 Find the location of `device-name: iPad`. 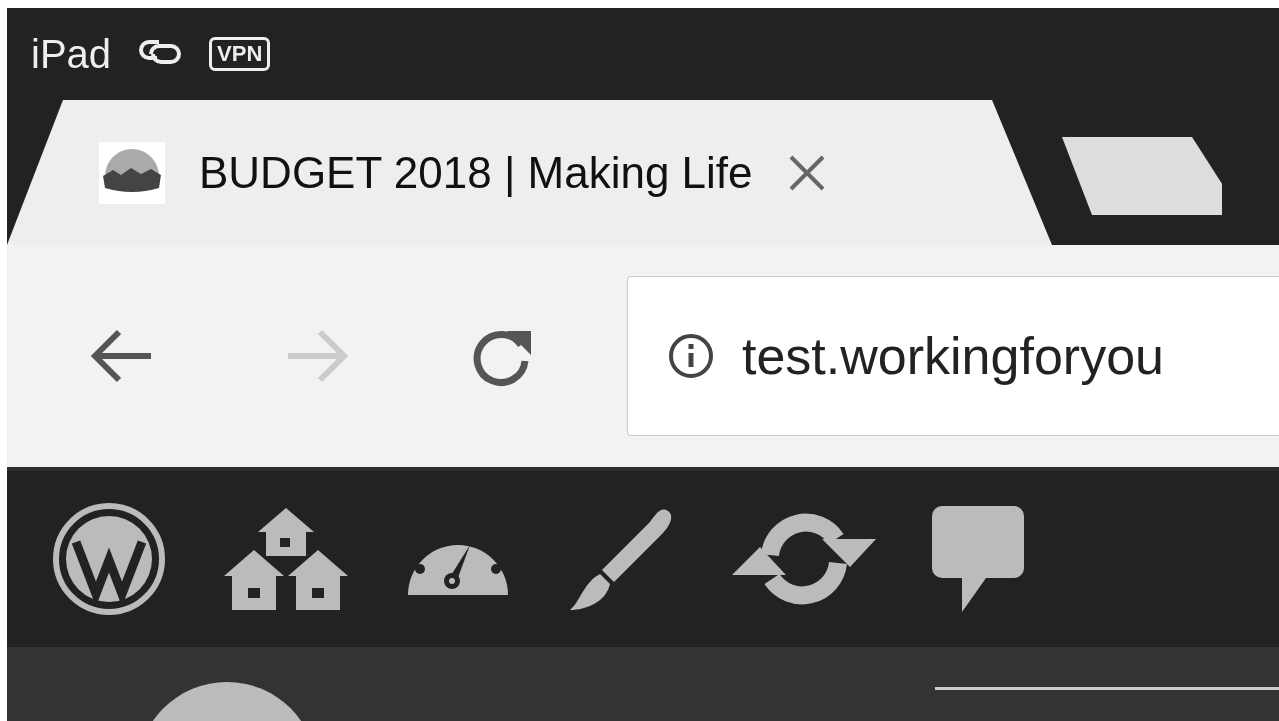

device-name: iPad is located at coordinates (71, 54).